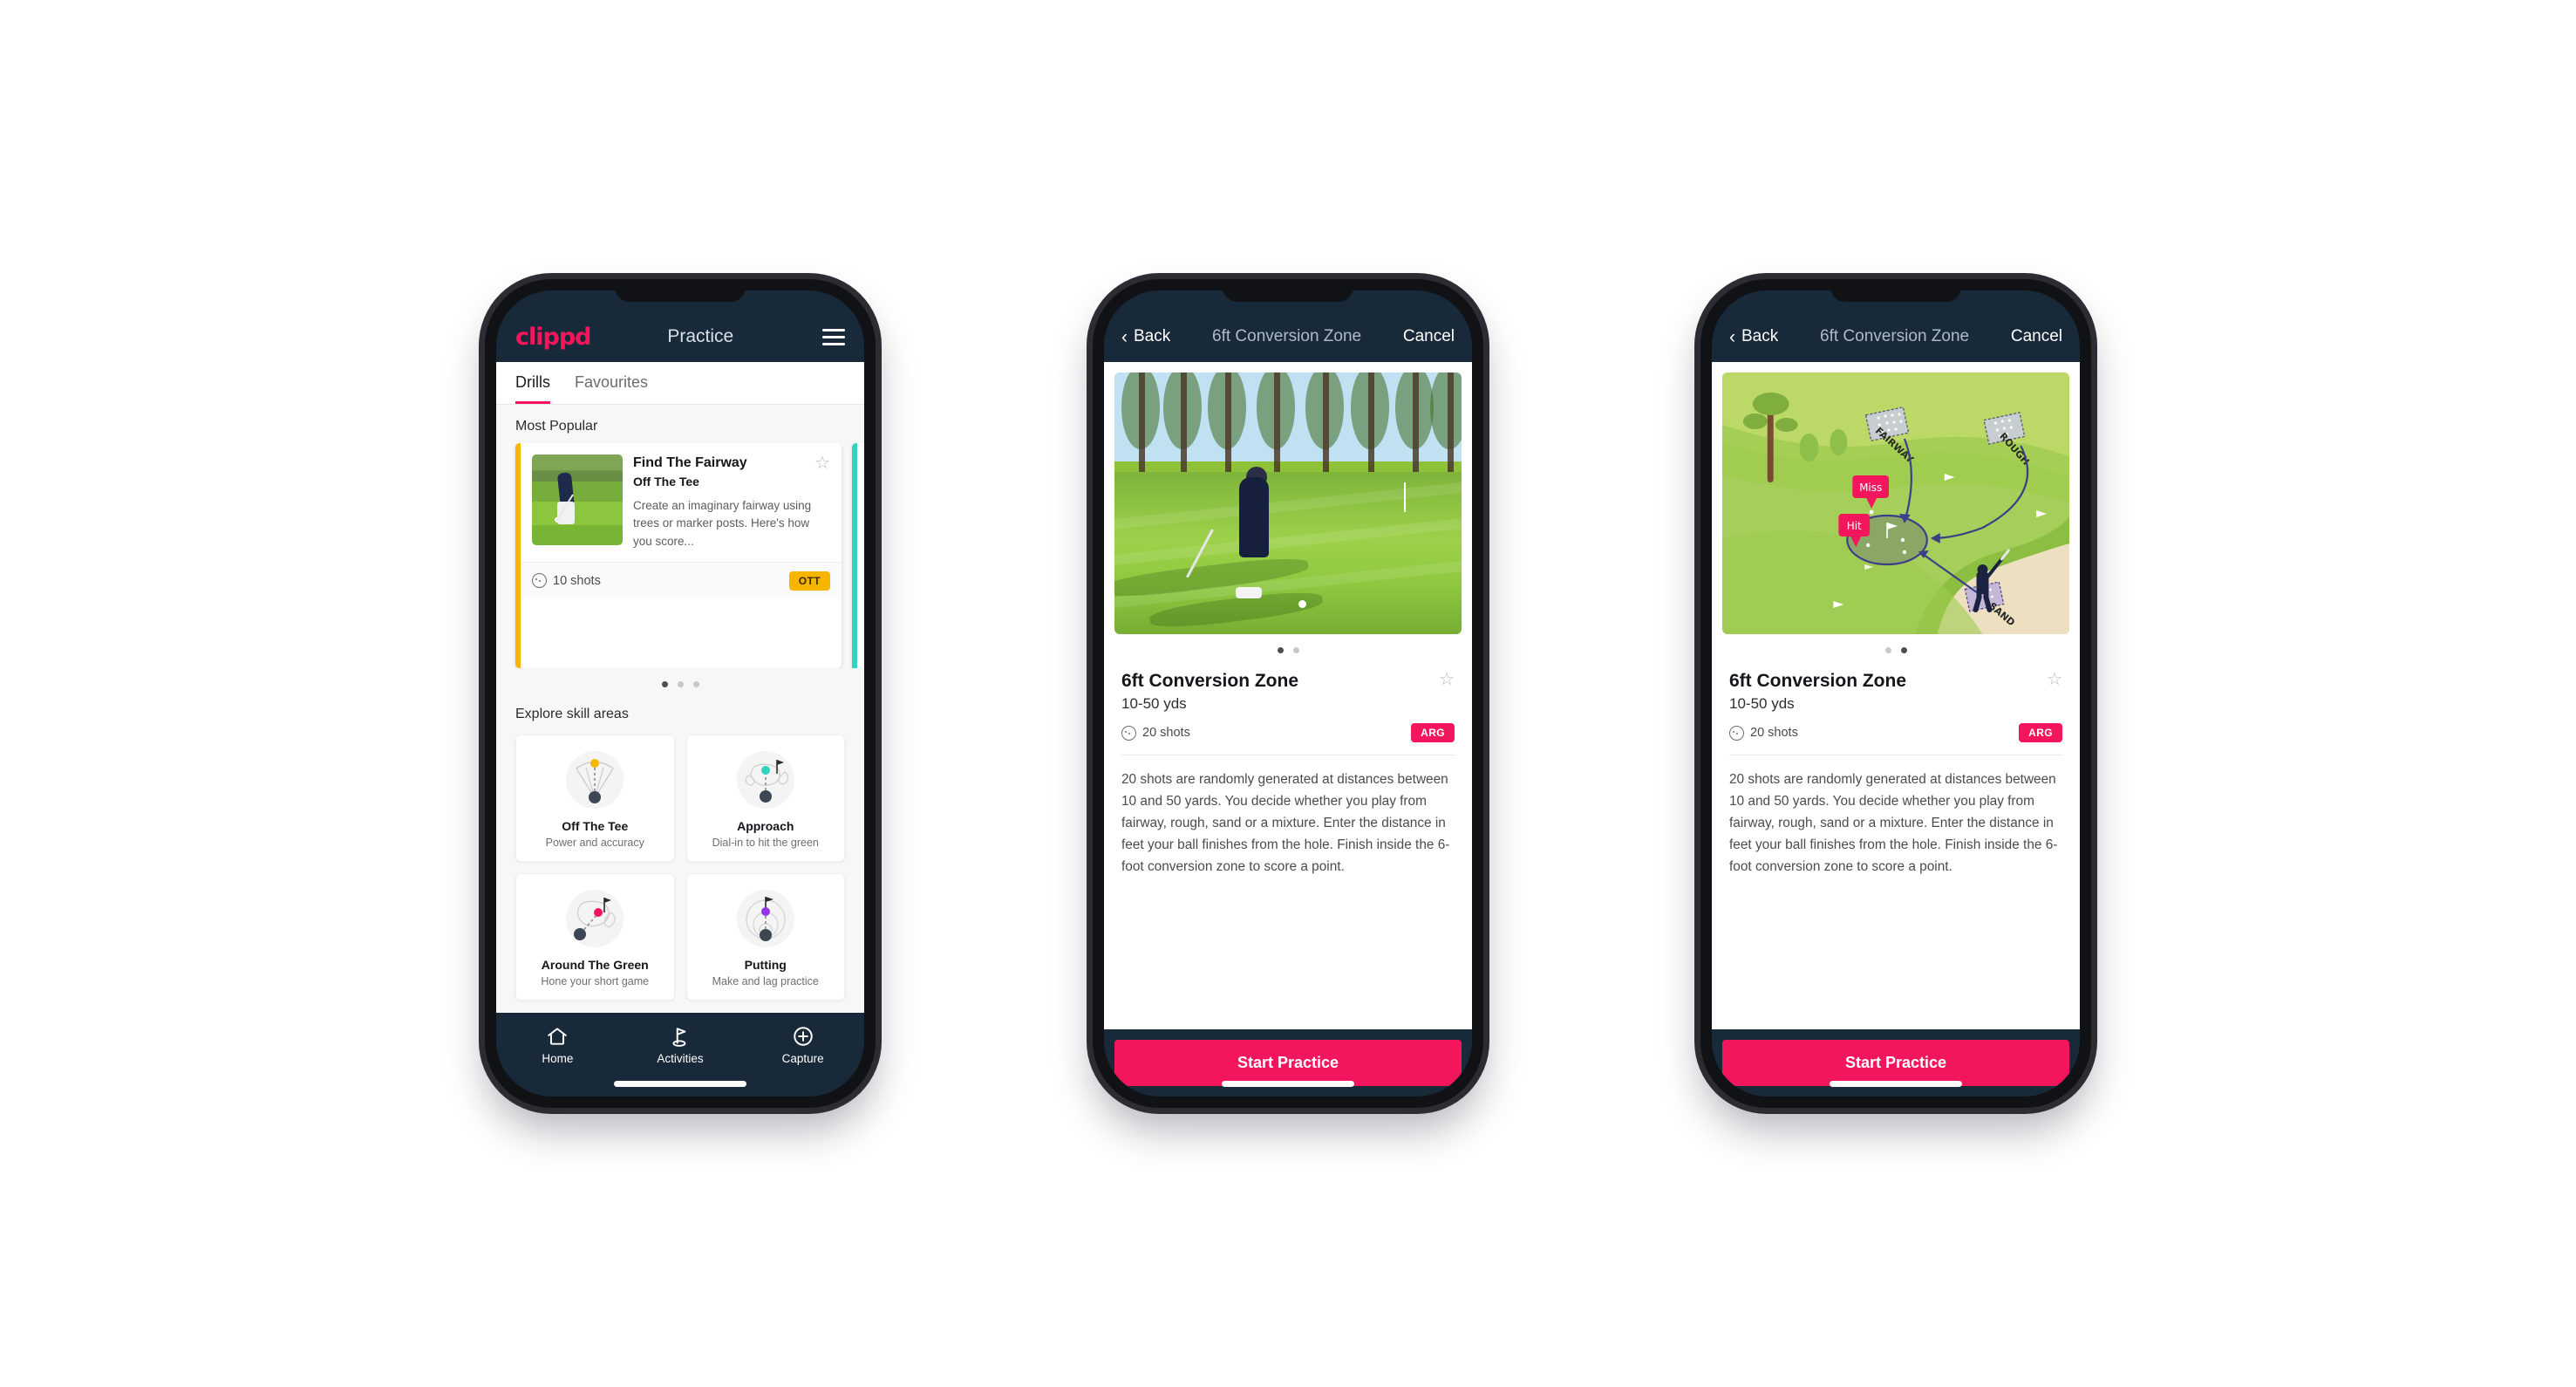 Image resolution: width=2576 pixels, height=1387 pixels. Describe the element at coordinates (1250, 592) in the screenshot. I see `golfer-shoes` at that location.